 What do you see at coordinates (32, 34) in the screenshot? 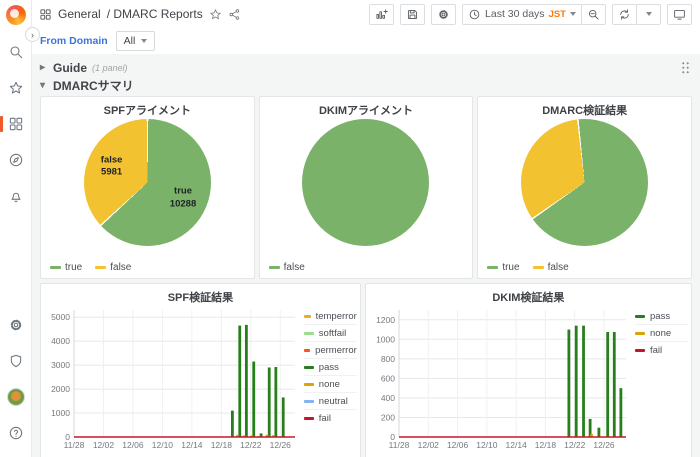
I see `sidebar-expand-button: ›` at bounding box center [32, 34].